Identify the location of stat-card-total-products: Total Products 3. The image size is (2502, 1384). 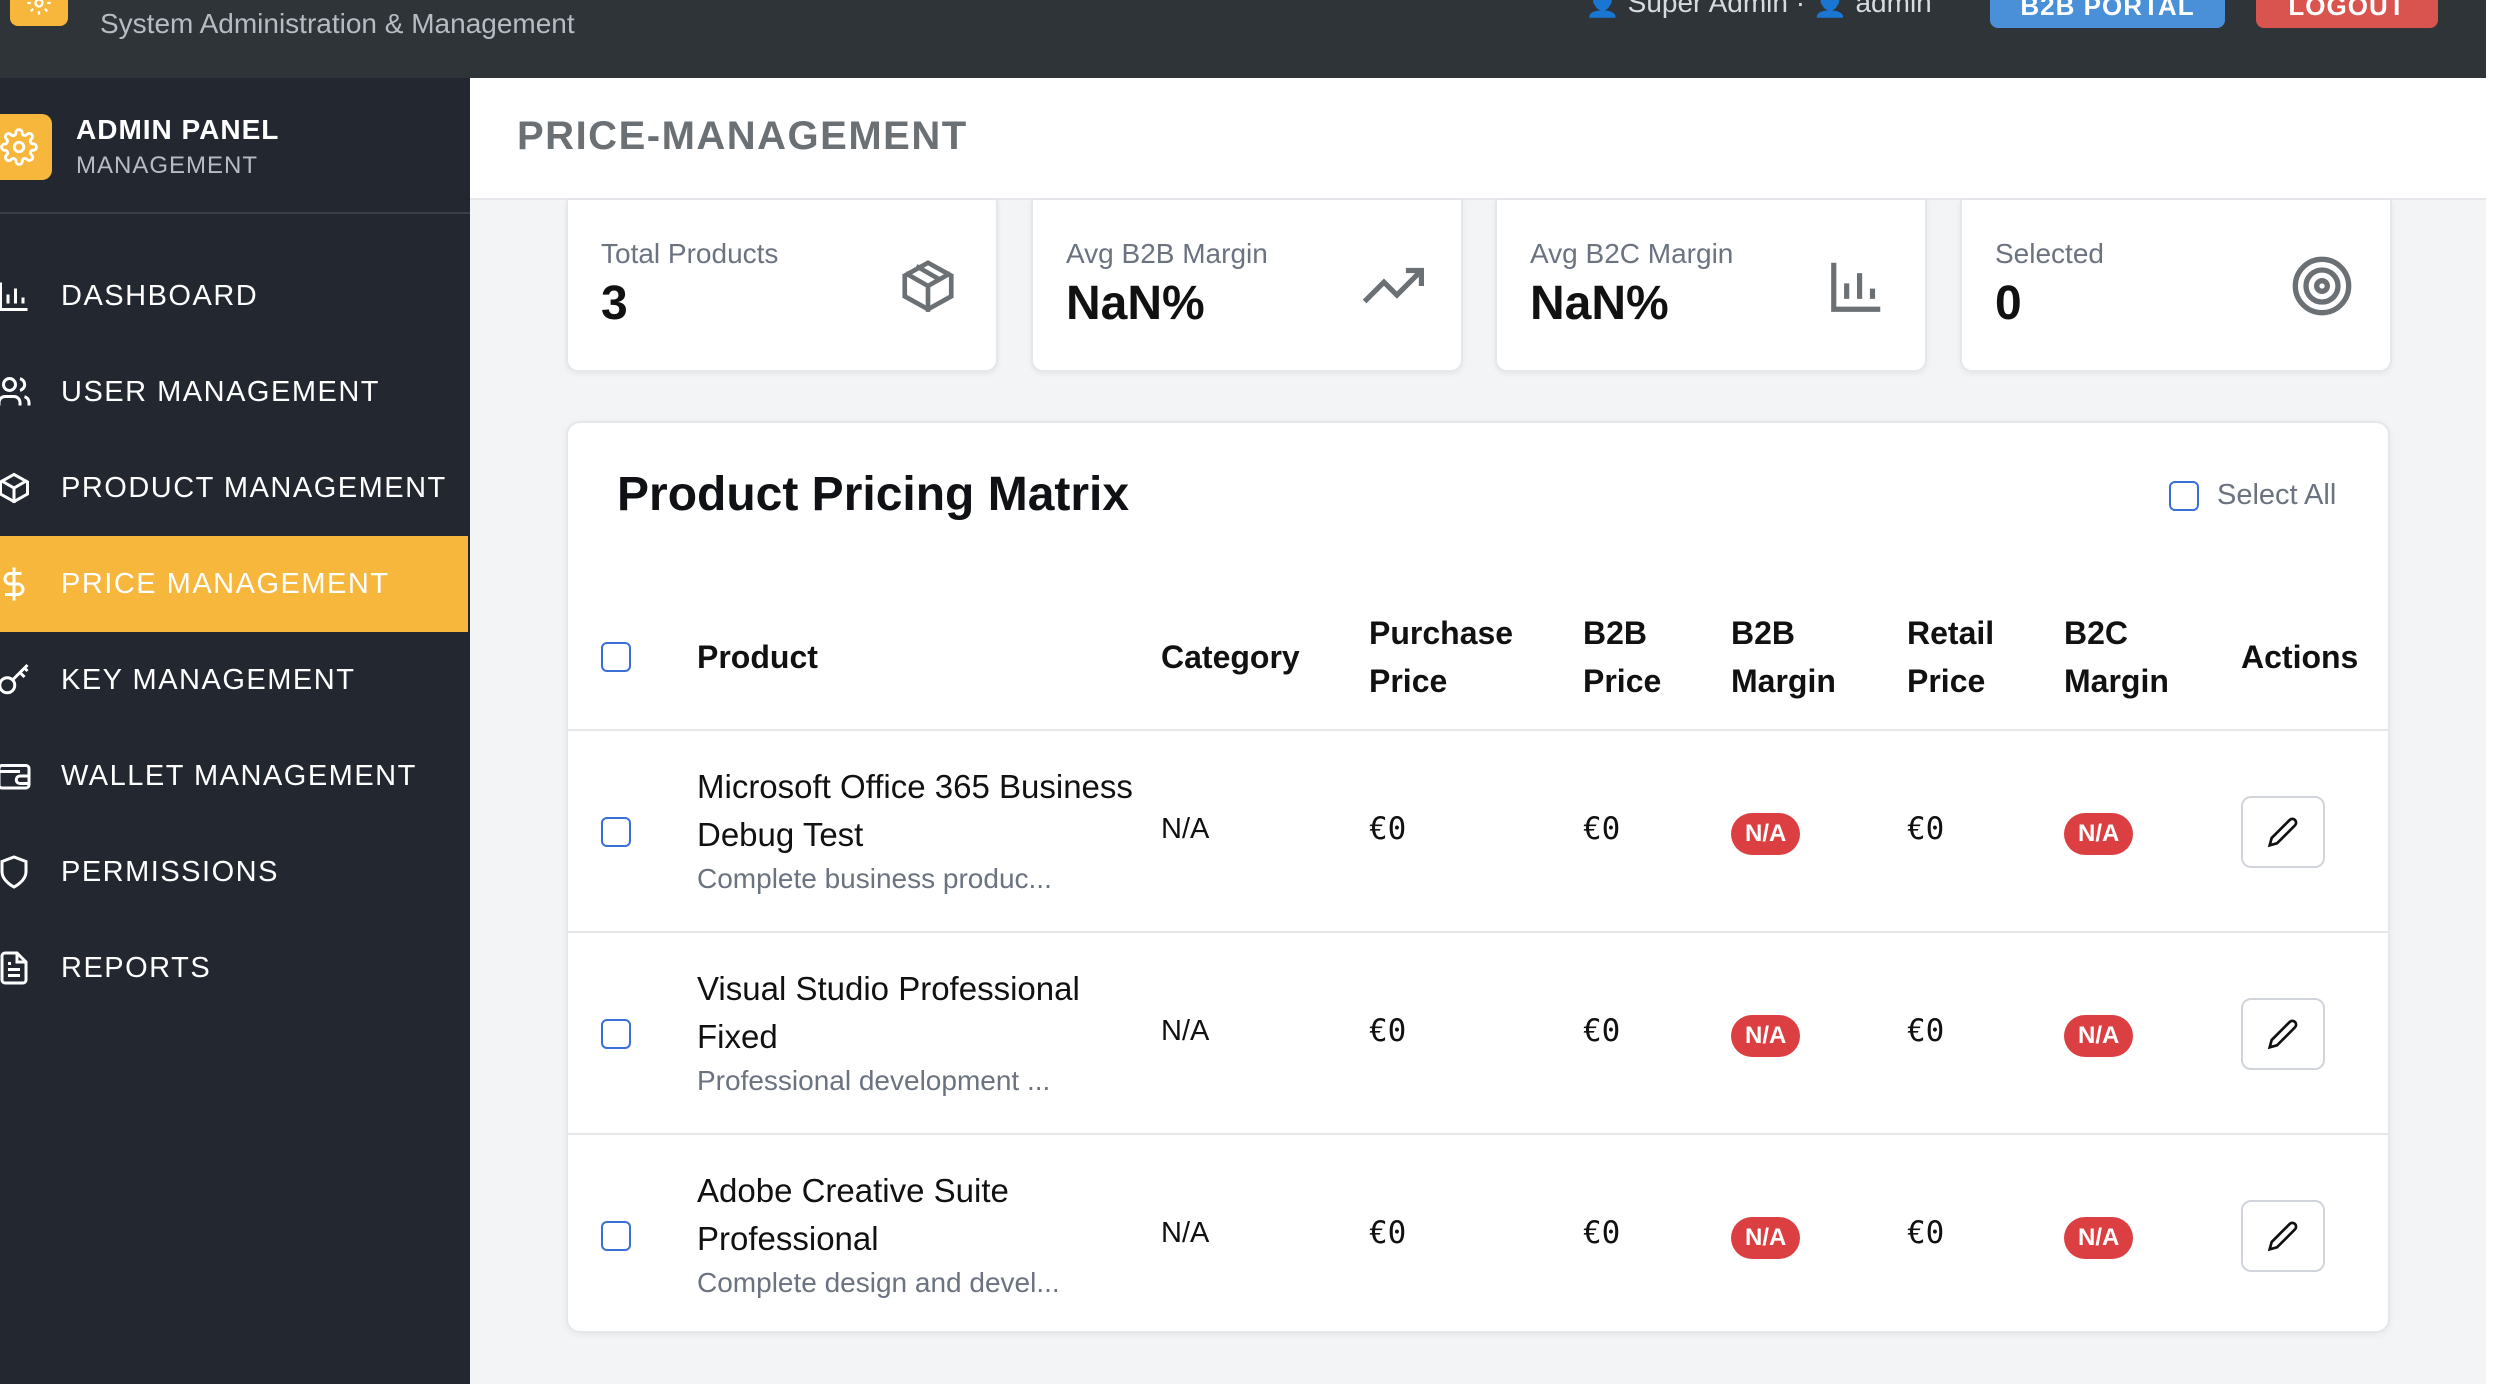
(782, 286).